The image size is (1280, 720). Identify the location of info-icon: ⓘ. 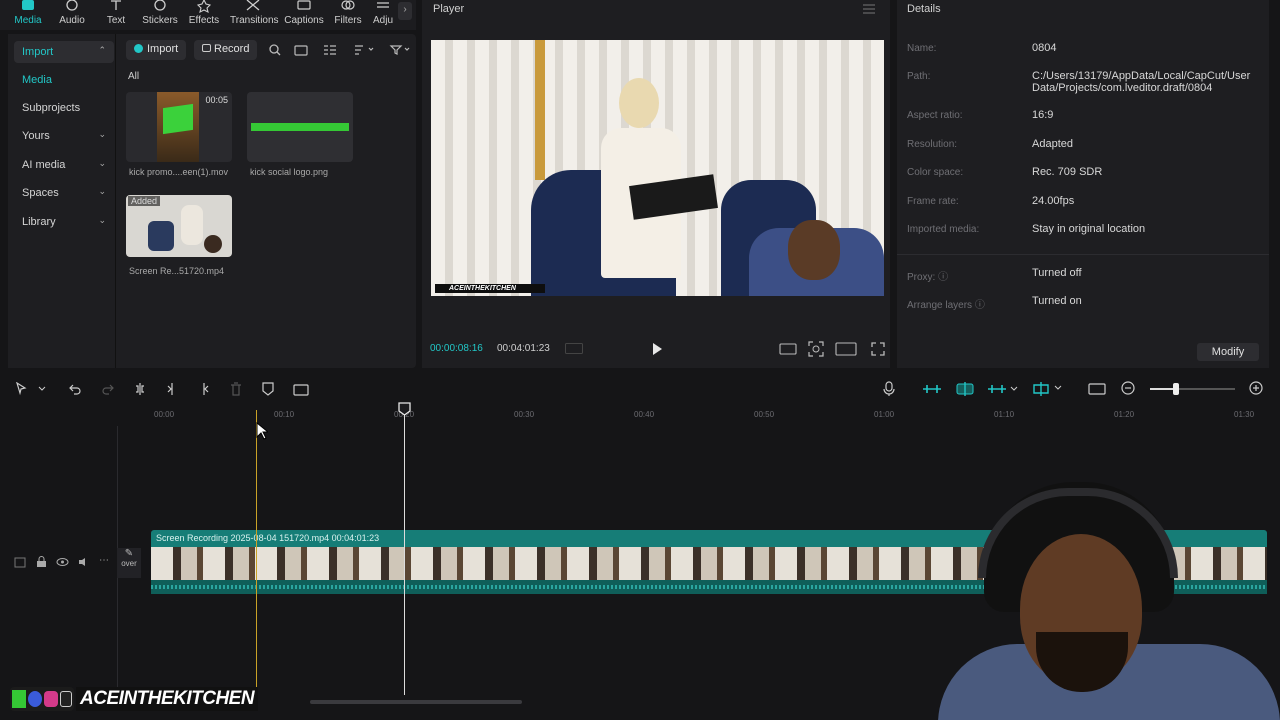
(943, 277).